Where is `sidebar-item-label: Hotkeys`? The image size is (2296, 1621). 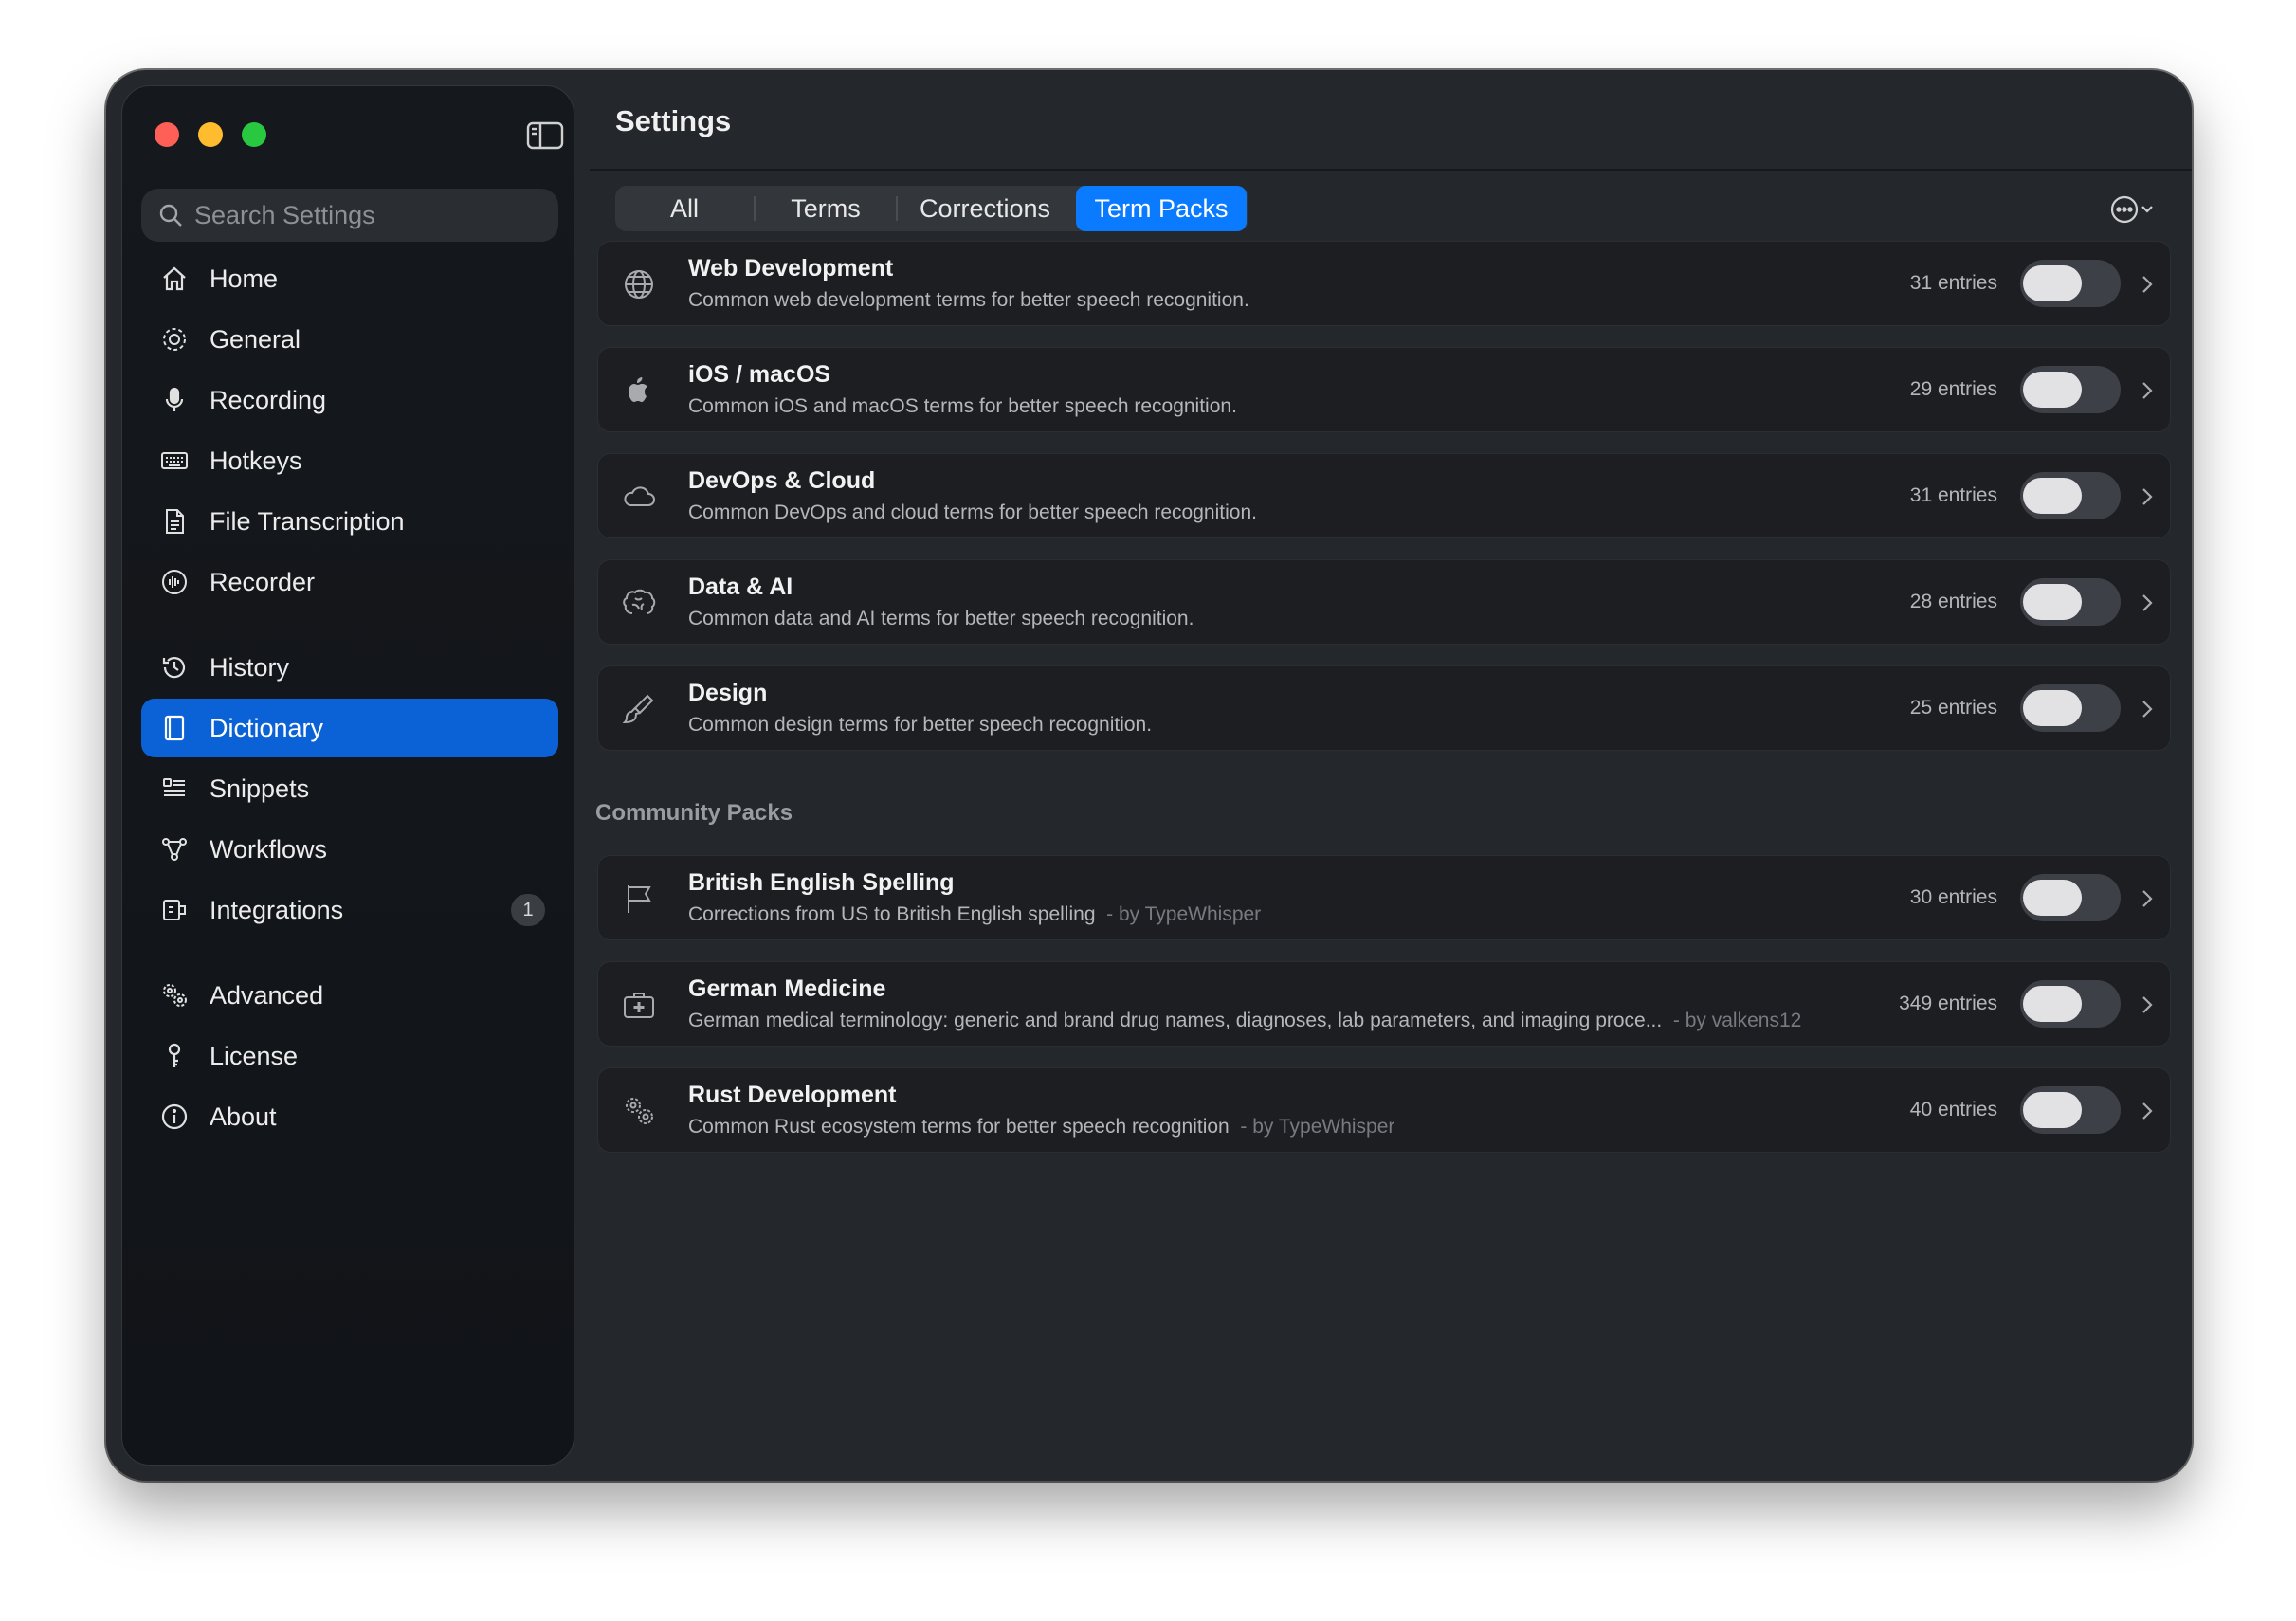
sidebar-item-label: Hotkeys is located at coordinates (256, 460).